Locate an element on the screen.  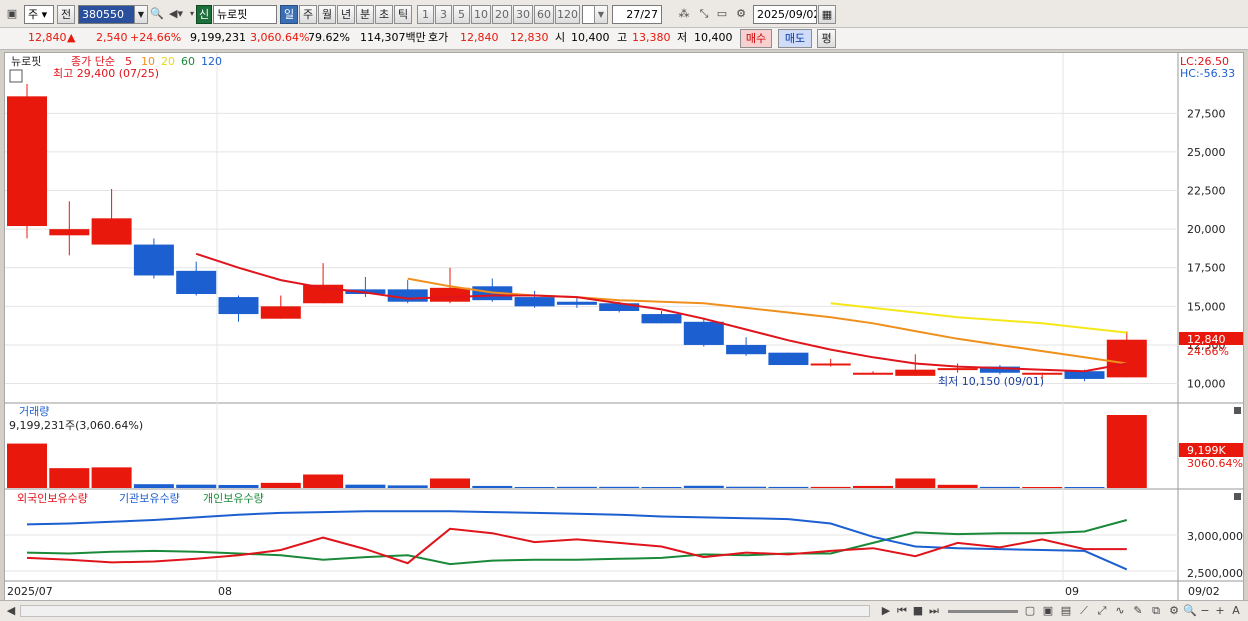
magnifier-icon: 🔍 is located at coordinates (1190, 611).